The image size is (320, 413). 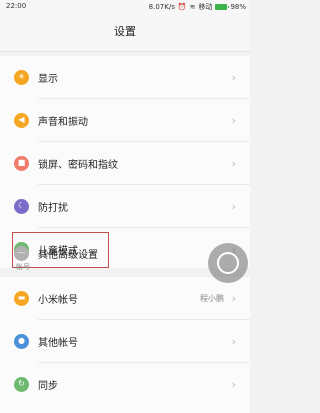 I want to click on floating-assistive-button, so click(x=228, y=263).